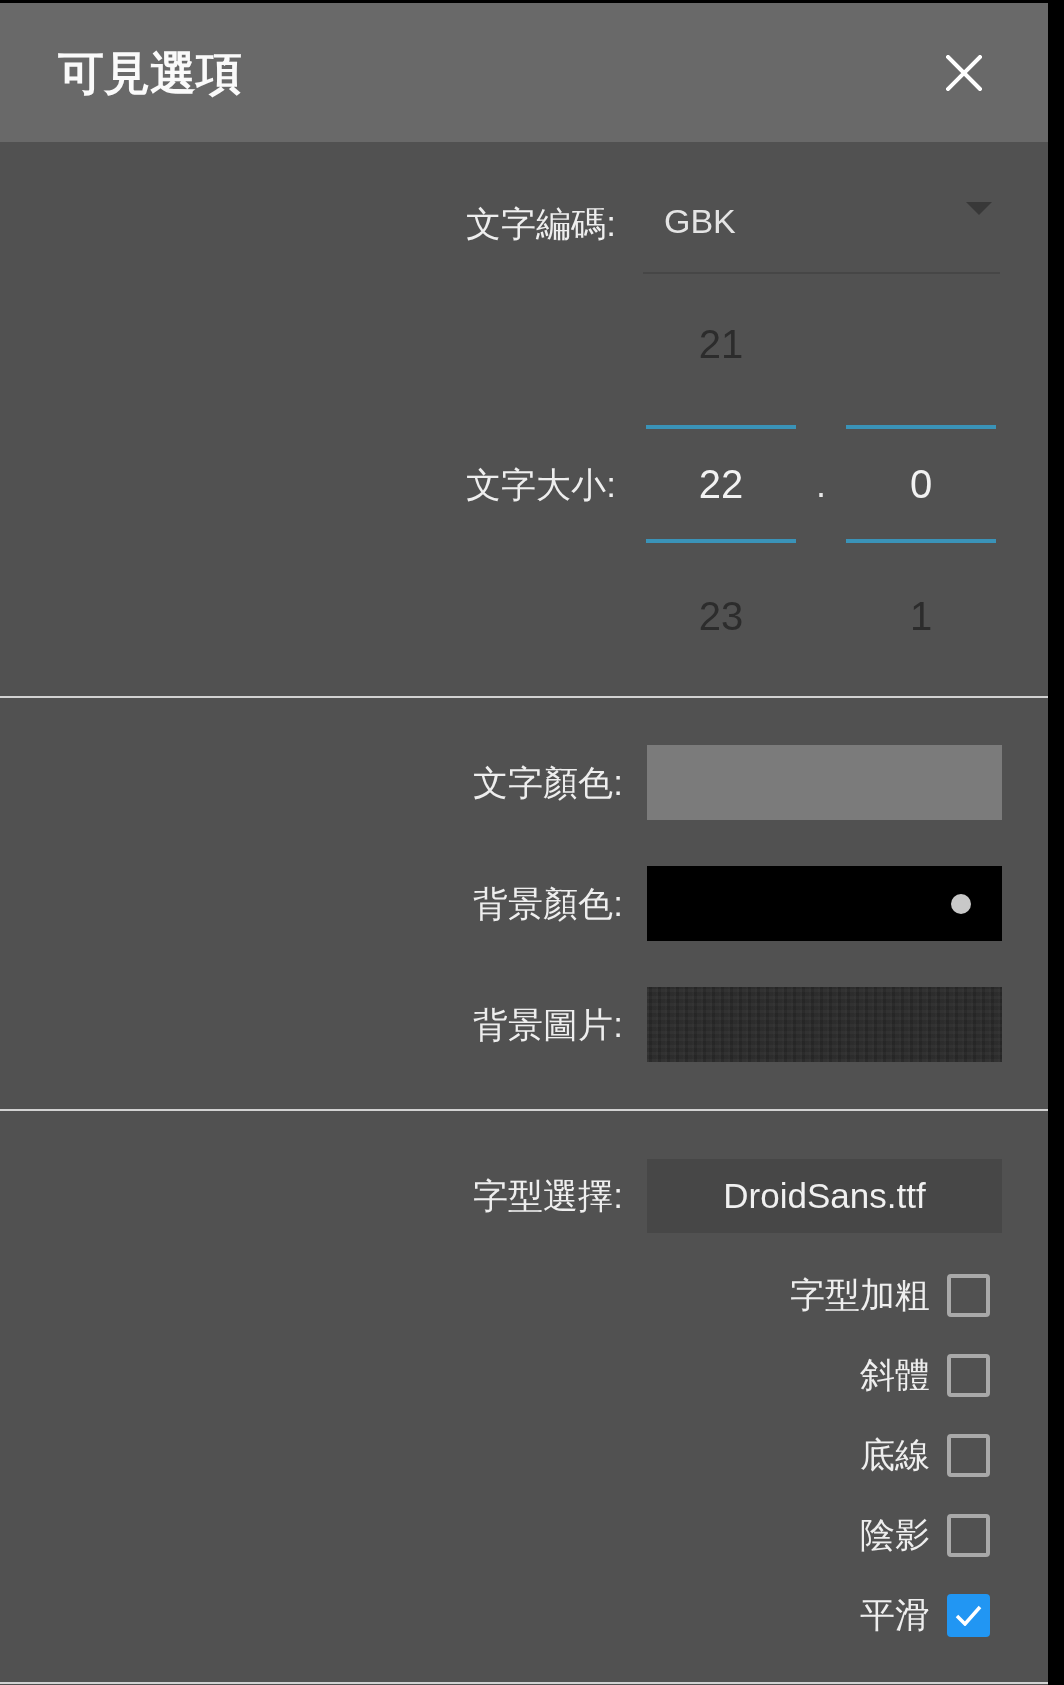 The height and width of the screenshot is (1685, 1064). What do you see at coordinates (721, 484) in the screenshot?
I see `number-field: 22` at bounding box center [721, 484].